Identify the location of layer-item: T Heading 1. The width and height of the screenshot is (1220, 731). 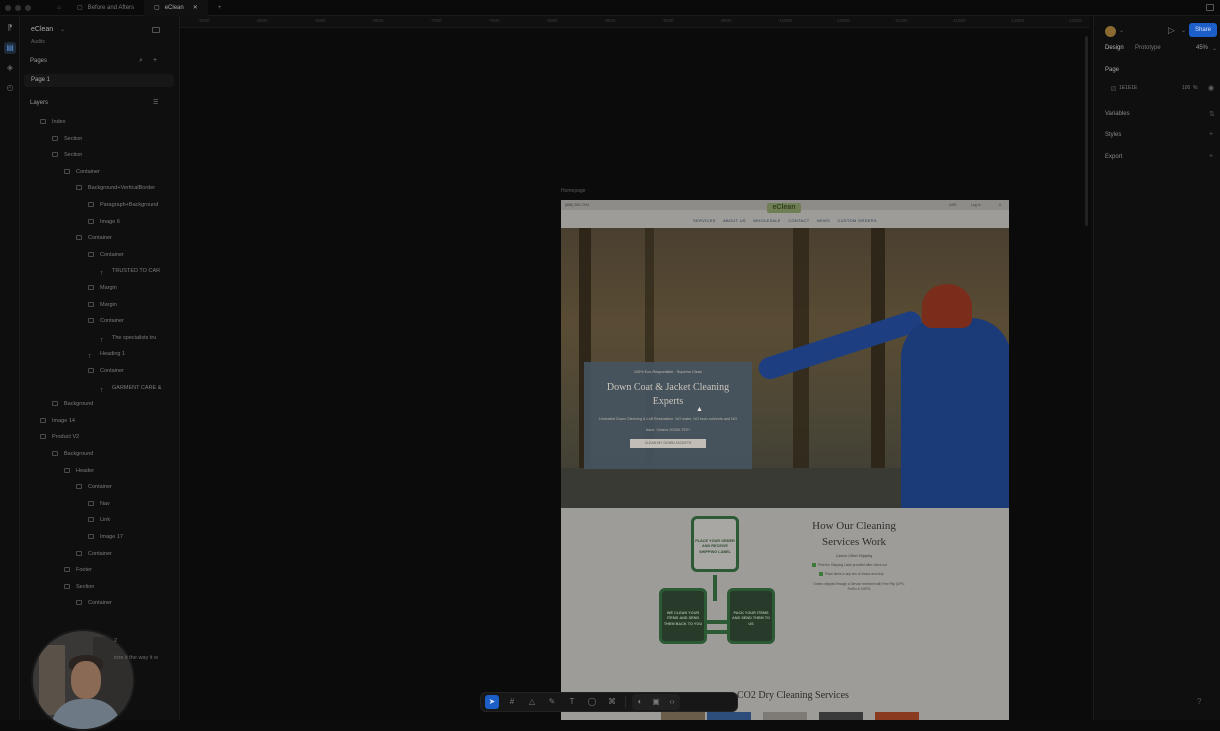
(106, 354).